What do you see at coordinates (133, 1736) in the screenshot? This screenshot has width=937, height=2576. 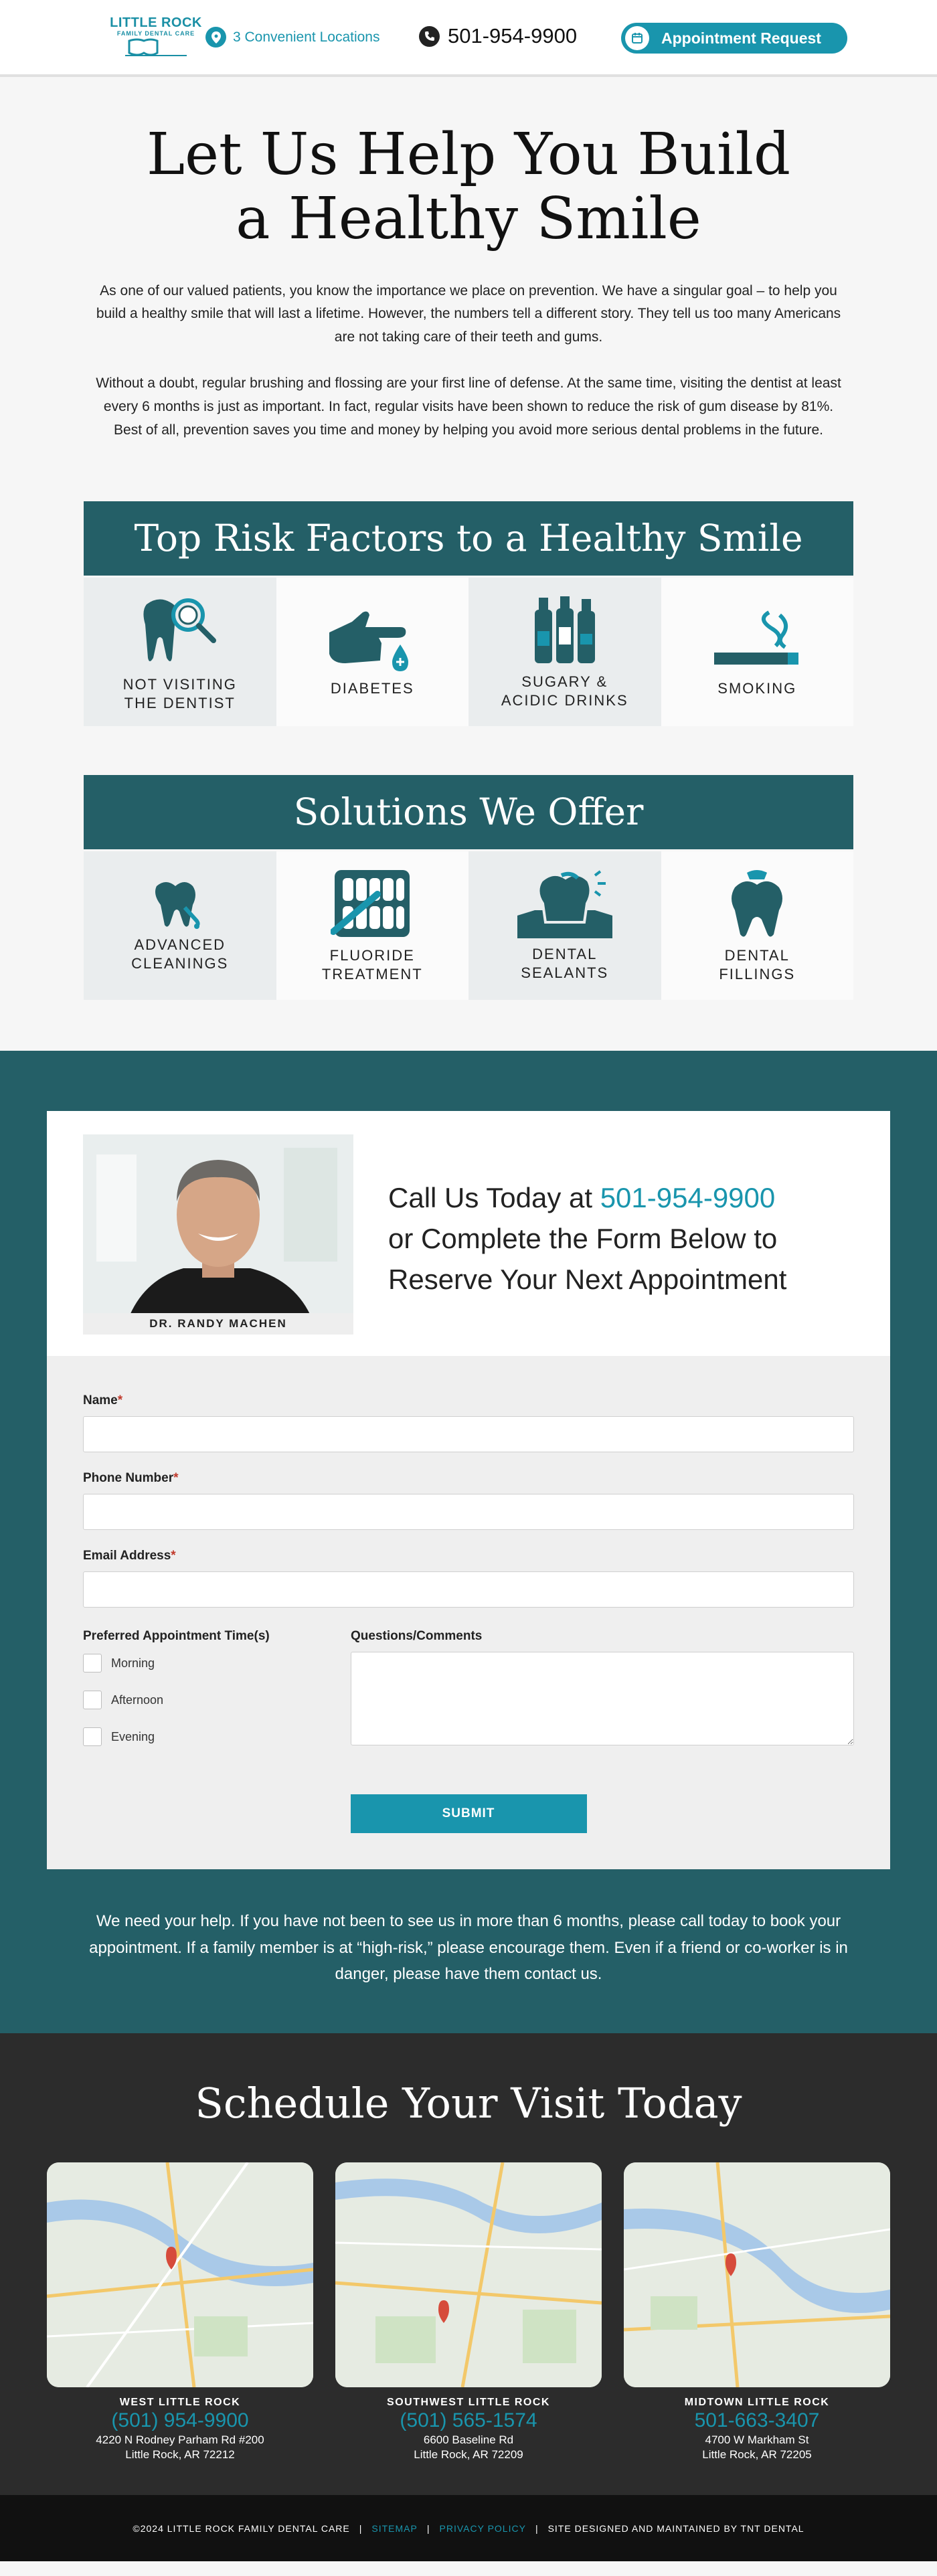 I see `evening-label: Evening` at bounding box center [133, 1736].